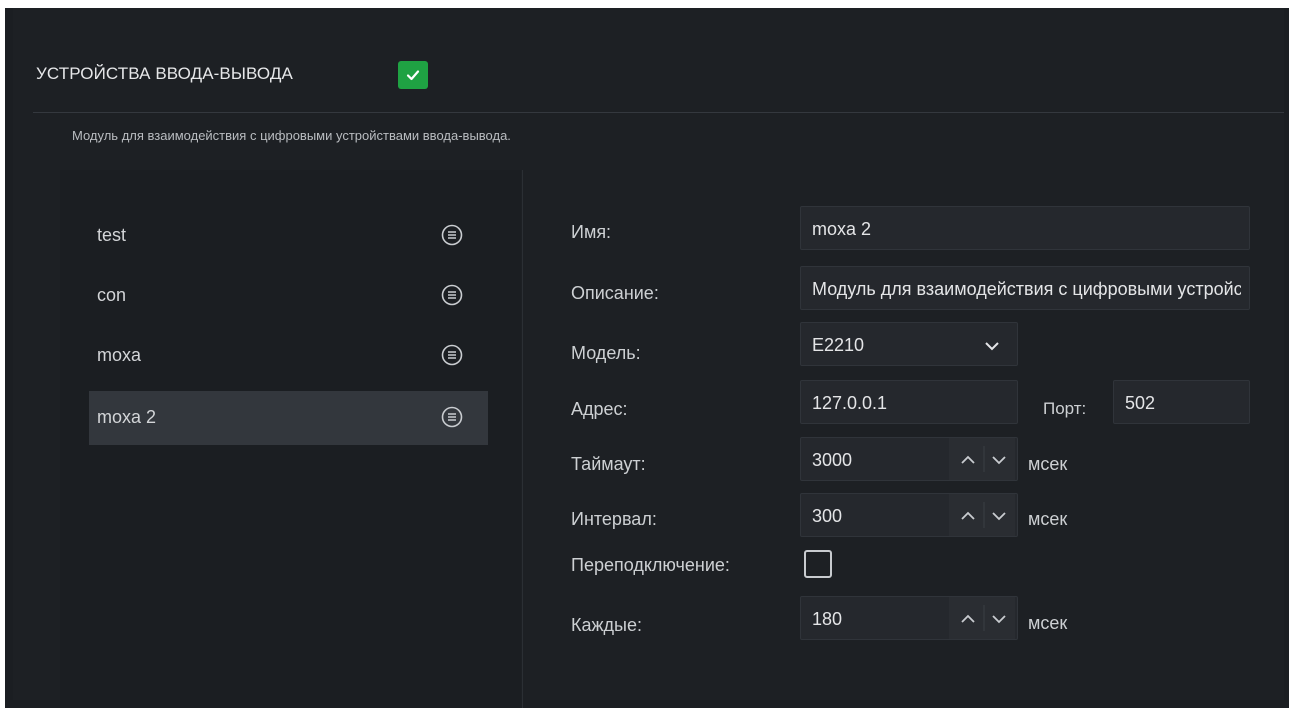  What do you see at coordinates (1025, 228) in the screenshot?
I see `name-field: moxa 2` at bounding box center [1025, 228].